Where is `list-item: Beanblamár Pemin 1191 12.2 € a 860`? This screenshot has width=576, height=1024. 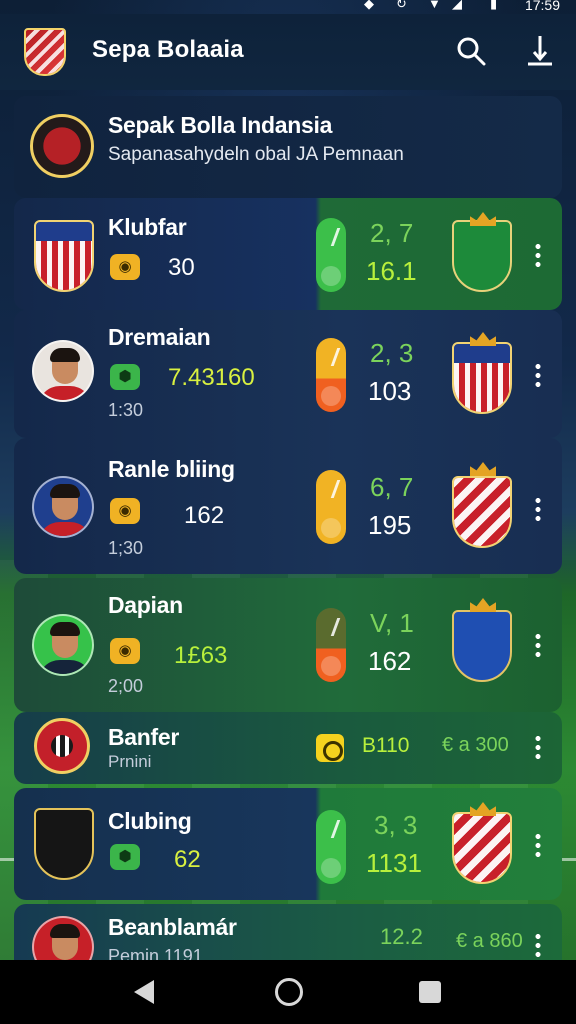 list-item: Beanblamár Pemin 1191 12.2 € a 860 is located at coordinates (288, 932).